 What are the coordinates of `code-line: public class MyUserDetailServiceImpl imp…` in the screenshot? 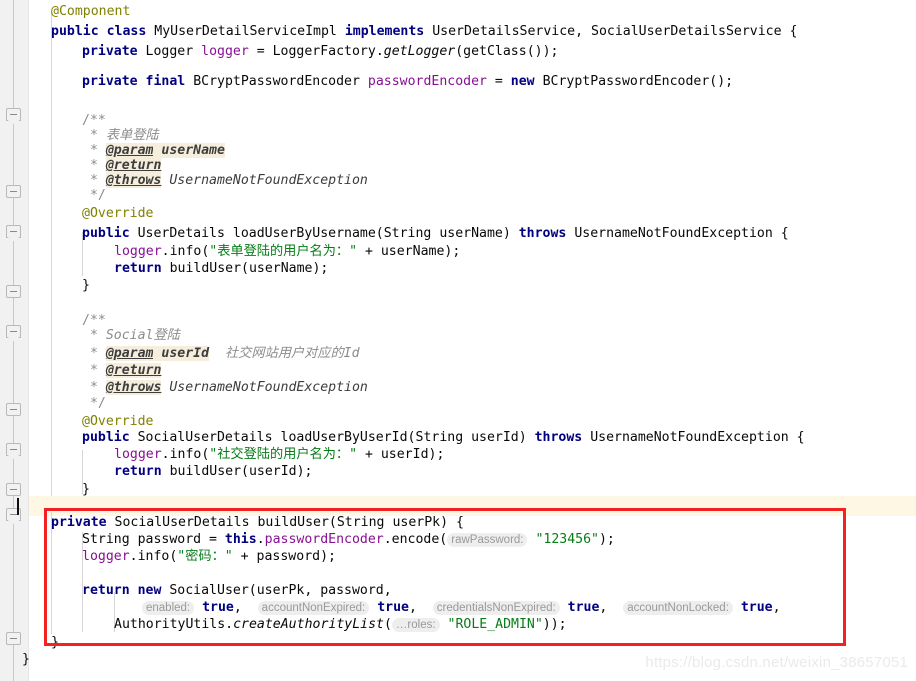 It's located at (424, 32).